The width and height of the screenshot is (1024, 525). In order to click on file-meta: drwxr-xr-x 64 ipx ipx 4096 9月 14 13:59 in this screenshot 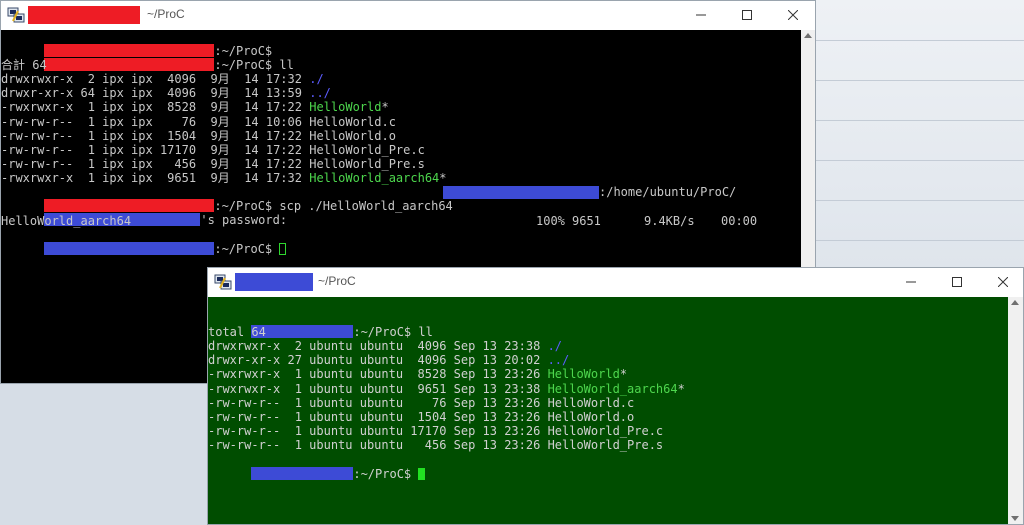, I will do `click(155, 93)`.